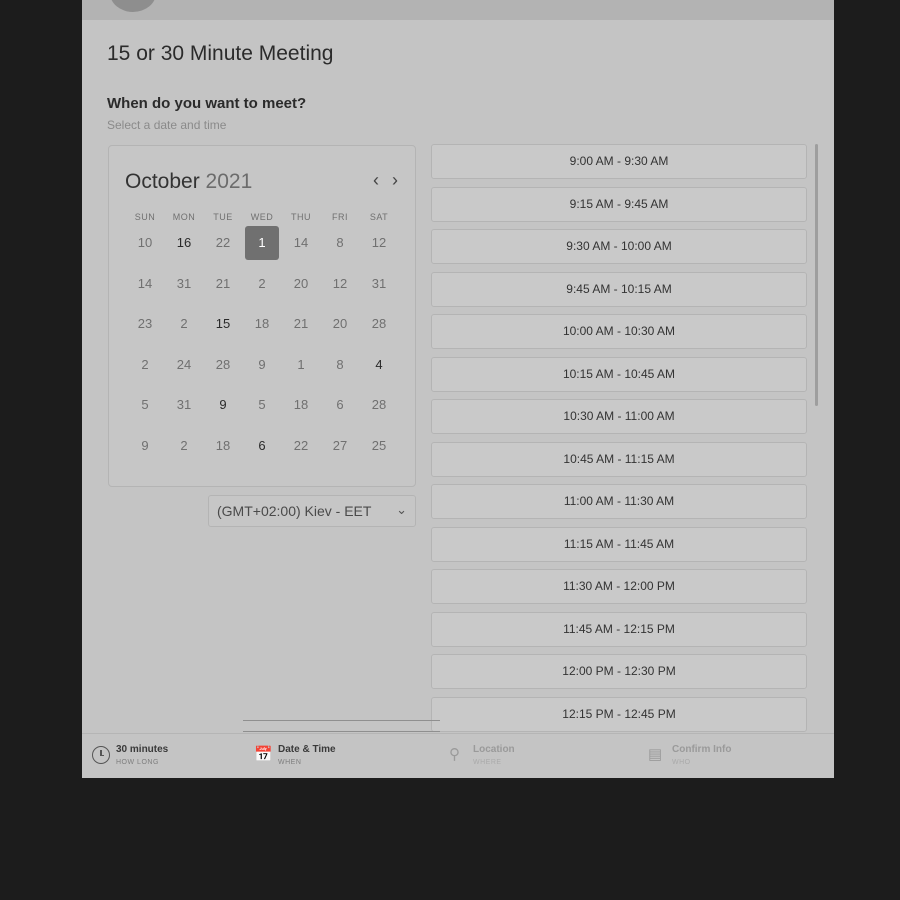 The height and width of the screenshot is (900, 900). What do you see at coordinates (619, 161) in the screenshot?
I see `time-slot-button: 9:00 AM - 9:30 AM` at bounding box center [619, 161].